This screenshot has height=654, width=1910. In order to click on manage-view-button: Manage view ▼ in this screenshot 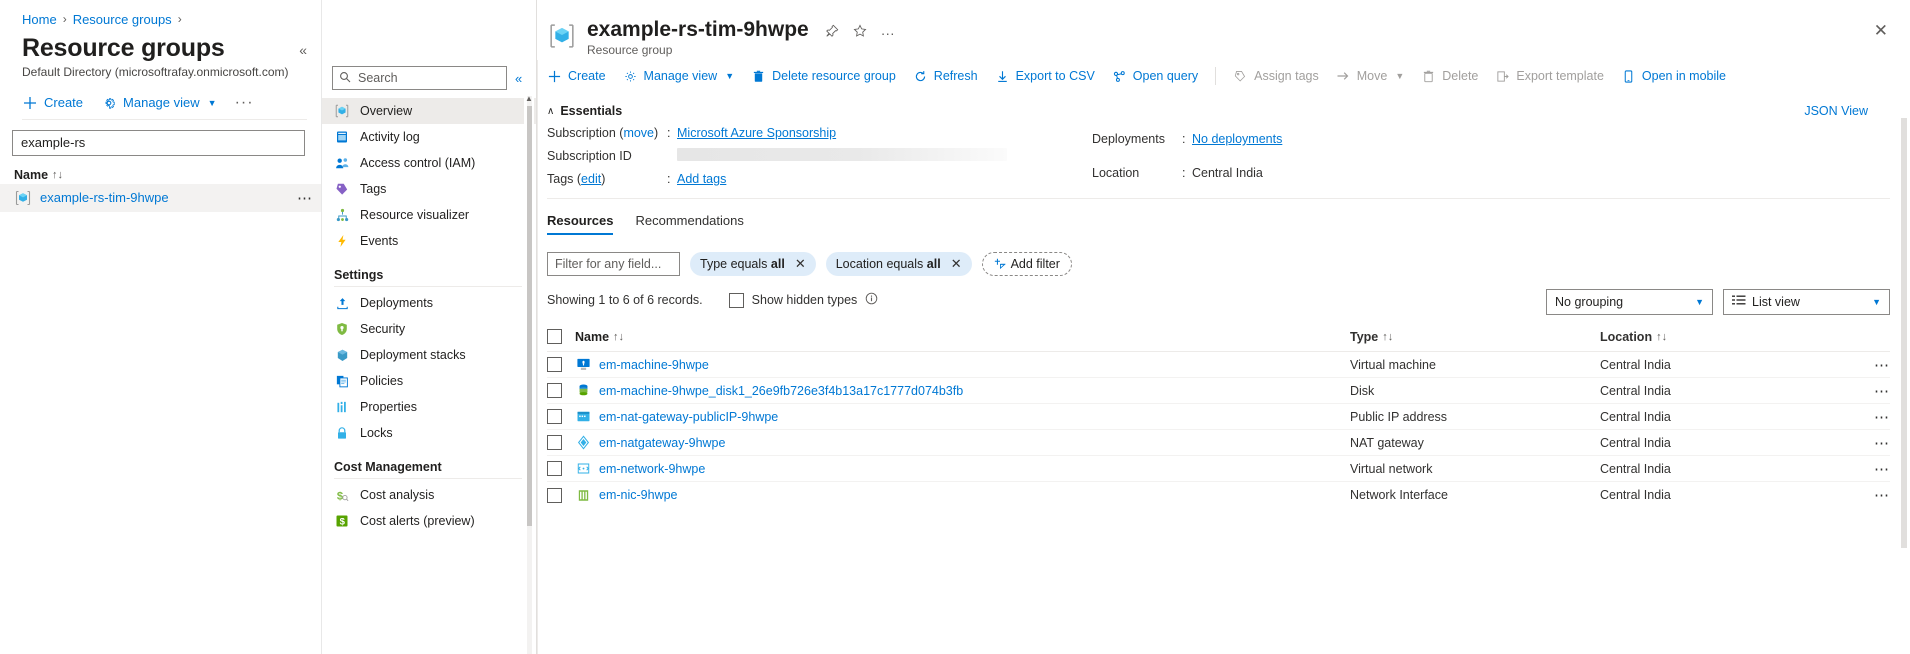, I will do `click(159, 103)`.